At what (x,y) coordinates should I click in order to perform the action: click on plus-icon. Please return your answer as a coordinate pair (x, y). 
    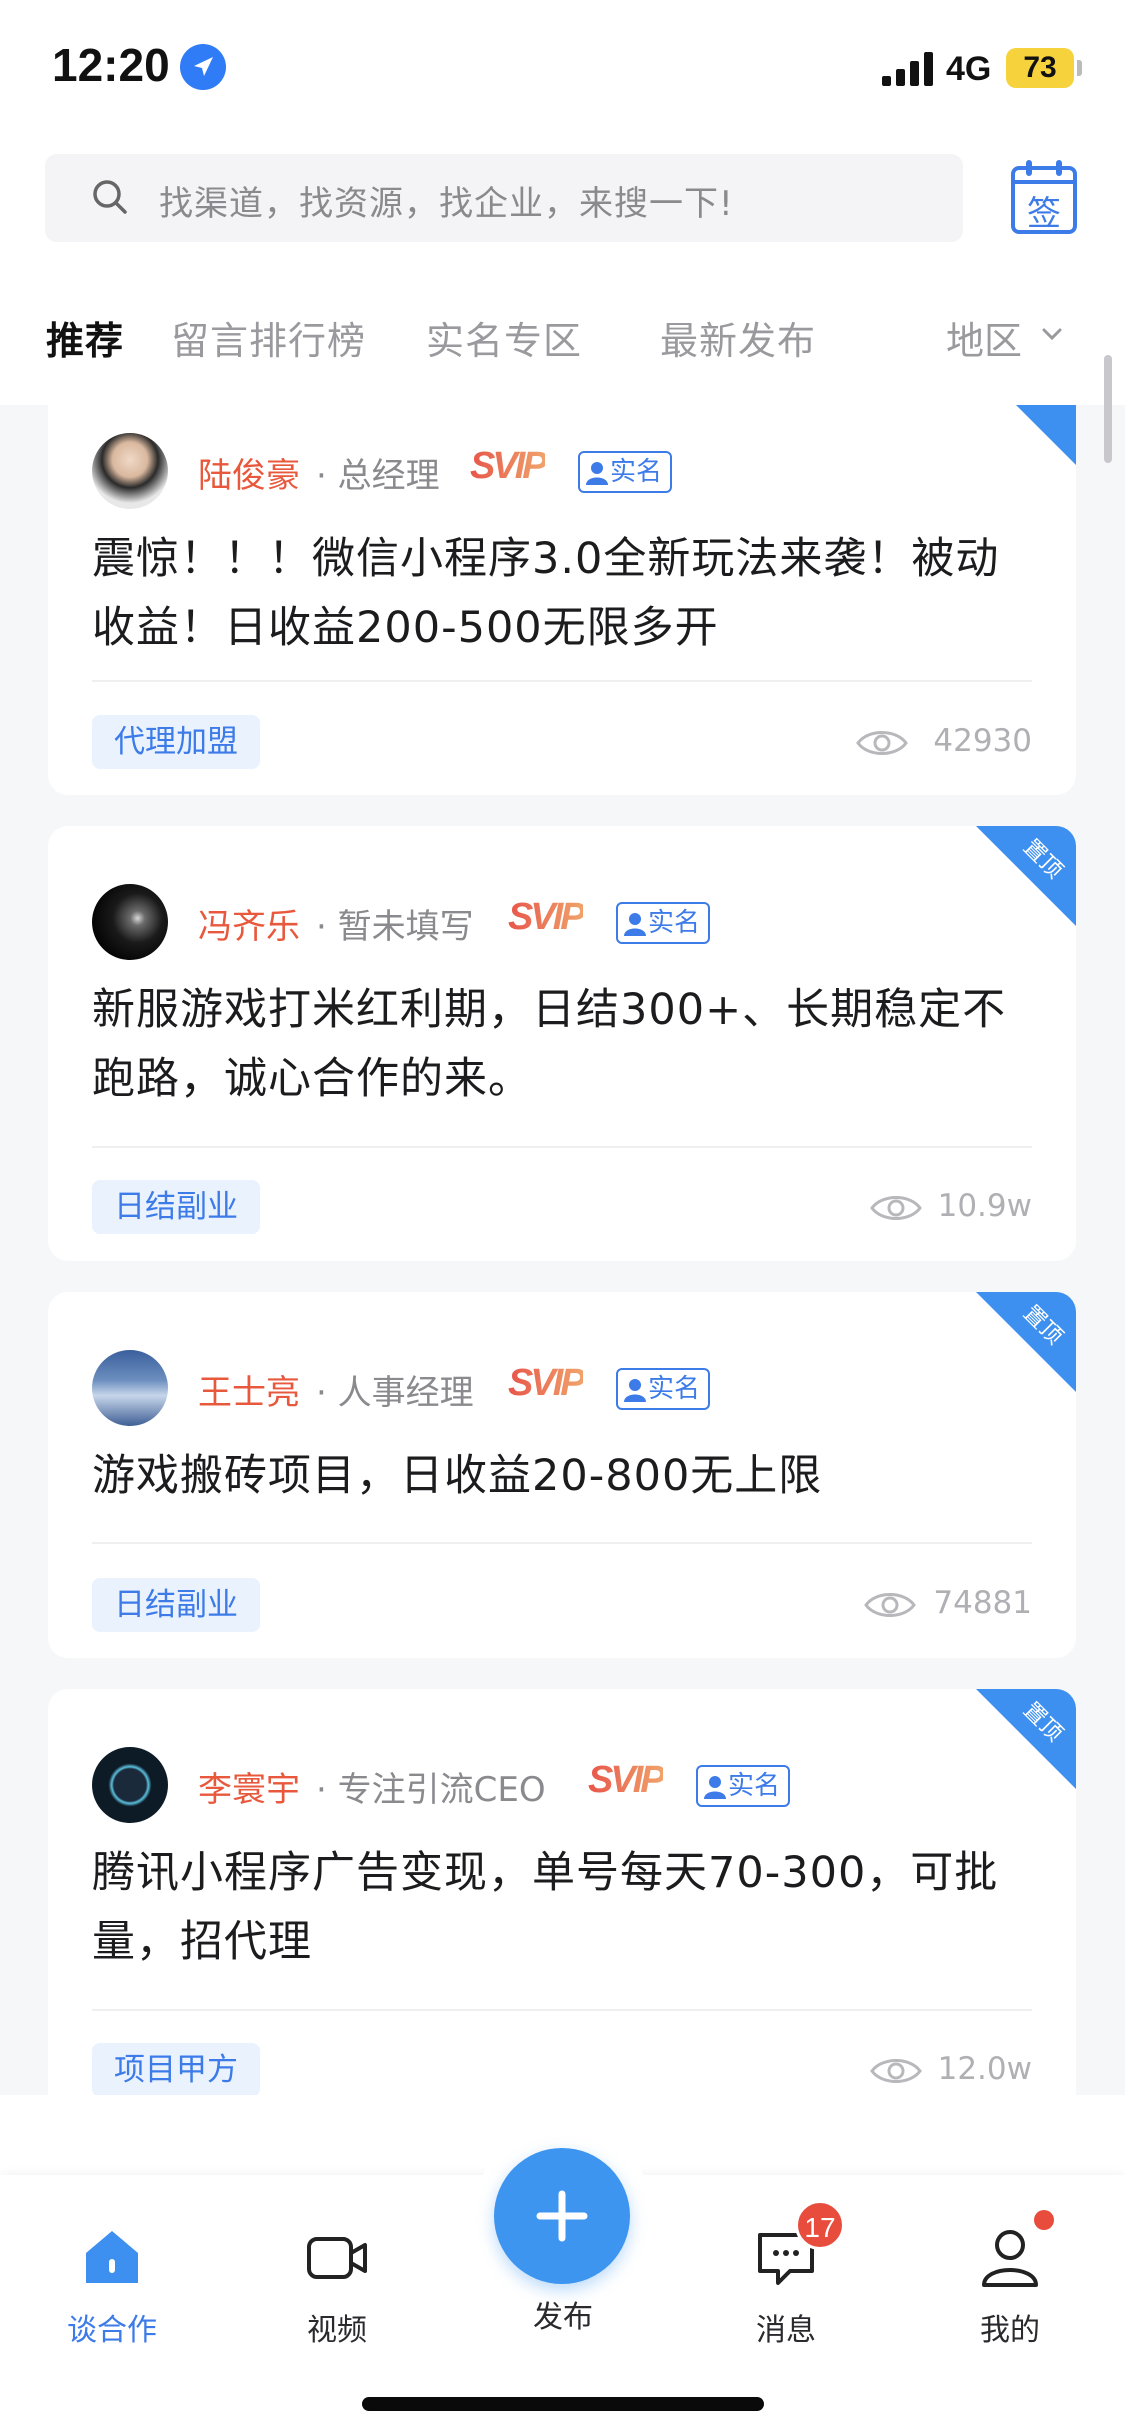
    Looking at the image, I should click on (562, 2216).